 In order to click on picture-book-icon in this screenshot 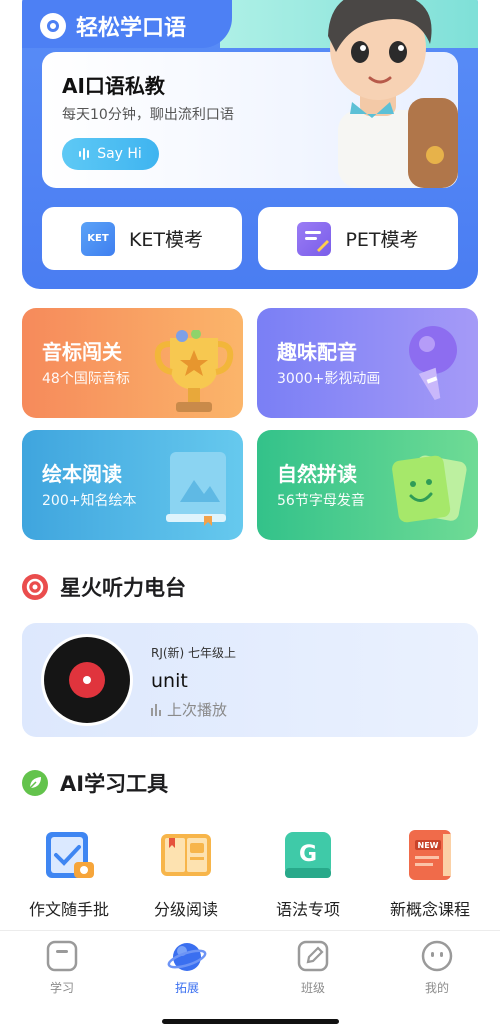, I will do `click(196, 489)`.